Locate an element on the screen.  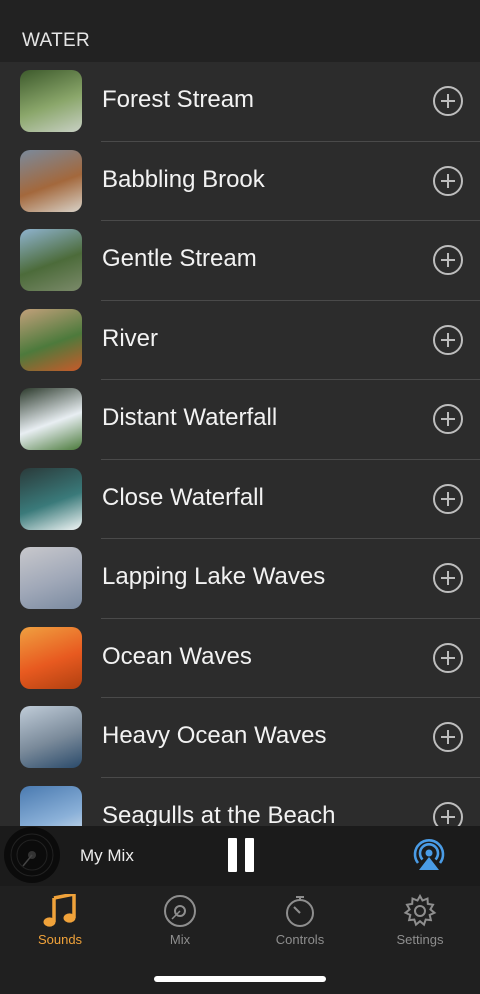
sound-row: Distant Waterfall is located at coordinates (240, 420).